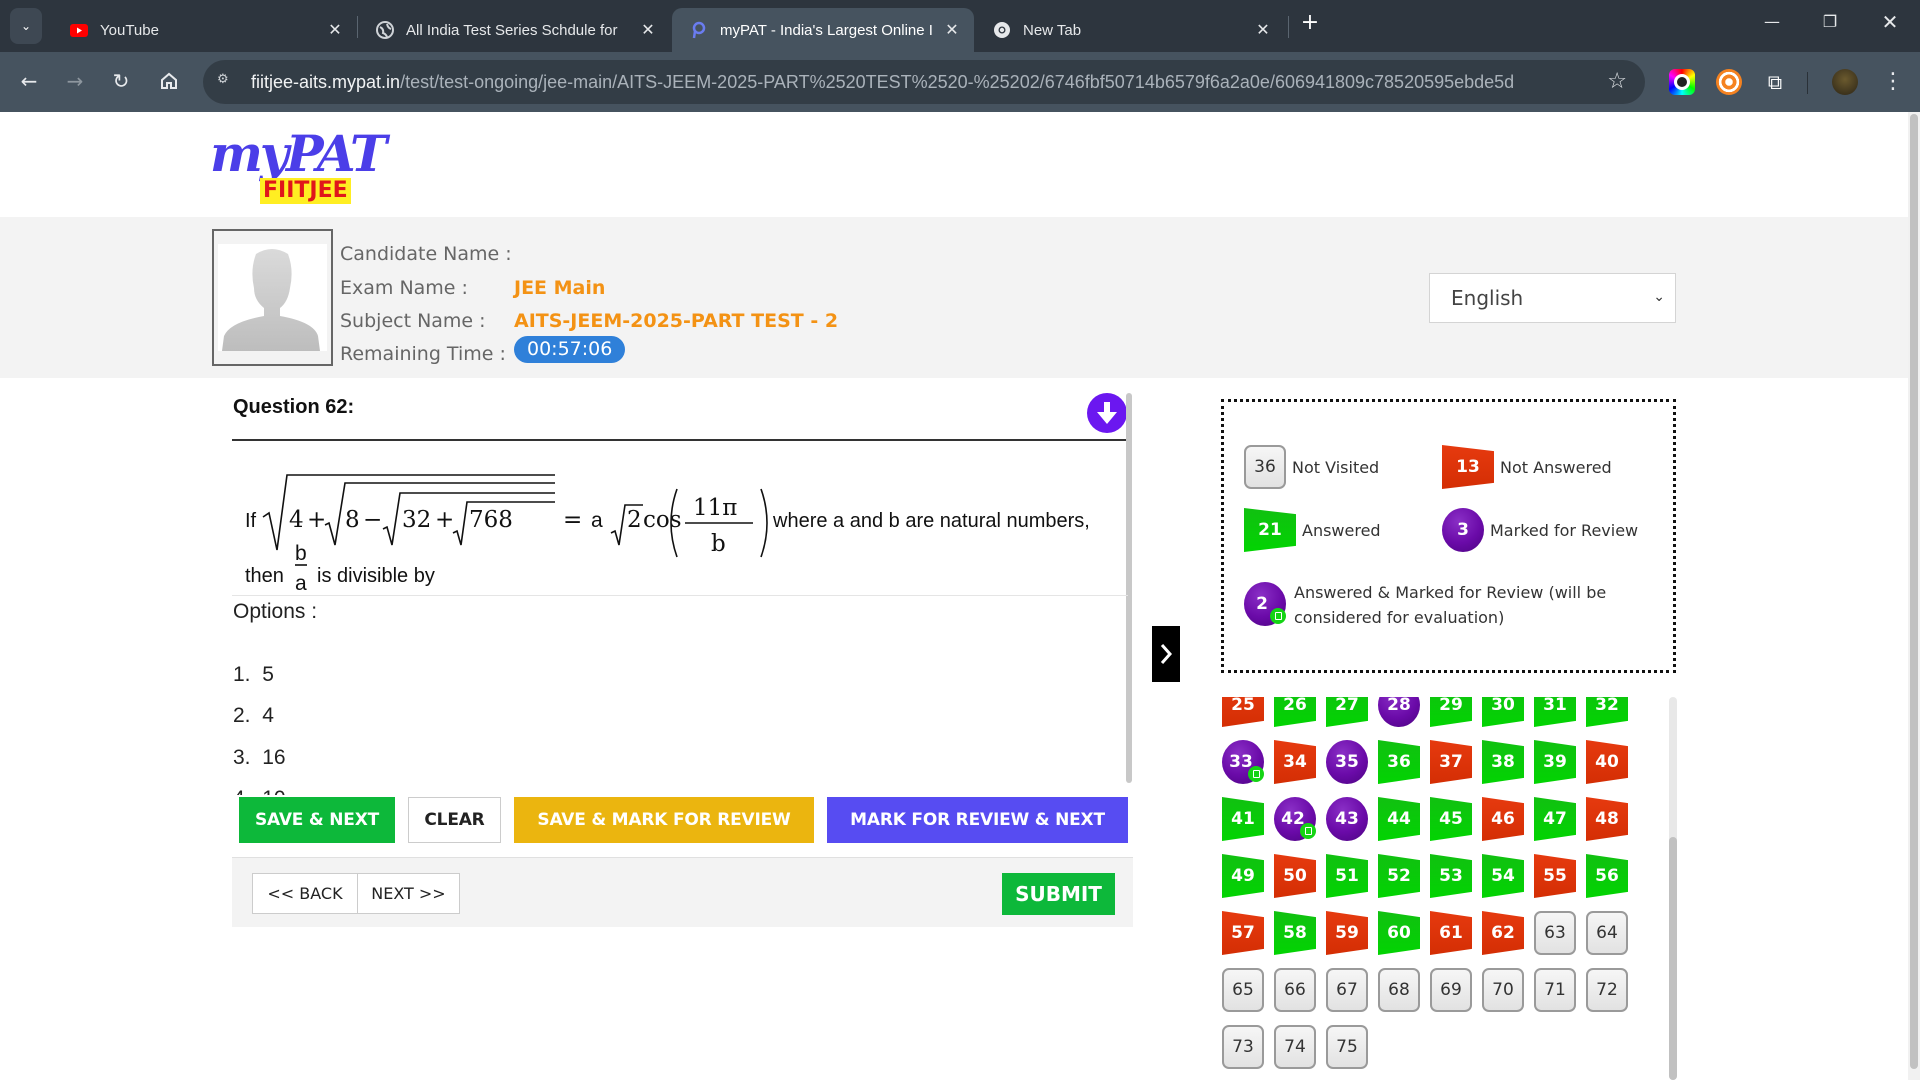  I want to click on question-42-button: 42, so click(1295, 819).